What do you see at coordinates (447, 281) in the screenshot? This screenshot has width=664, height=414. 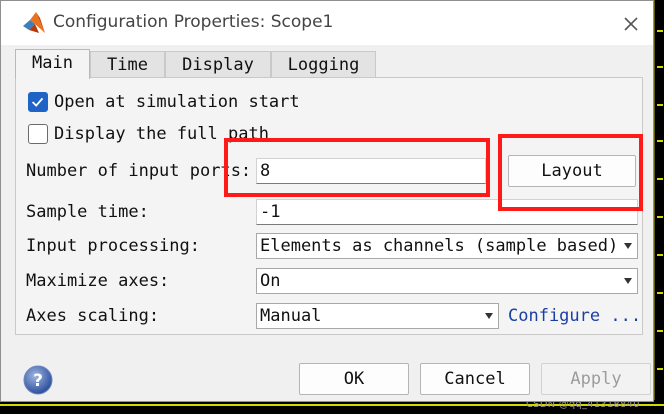 I see `maximize-axes-select: On` at bounding box center [447, 281].